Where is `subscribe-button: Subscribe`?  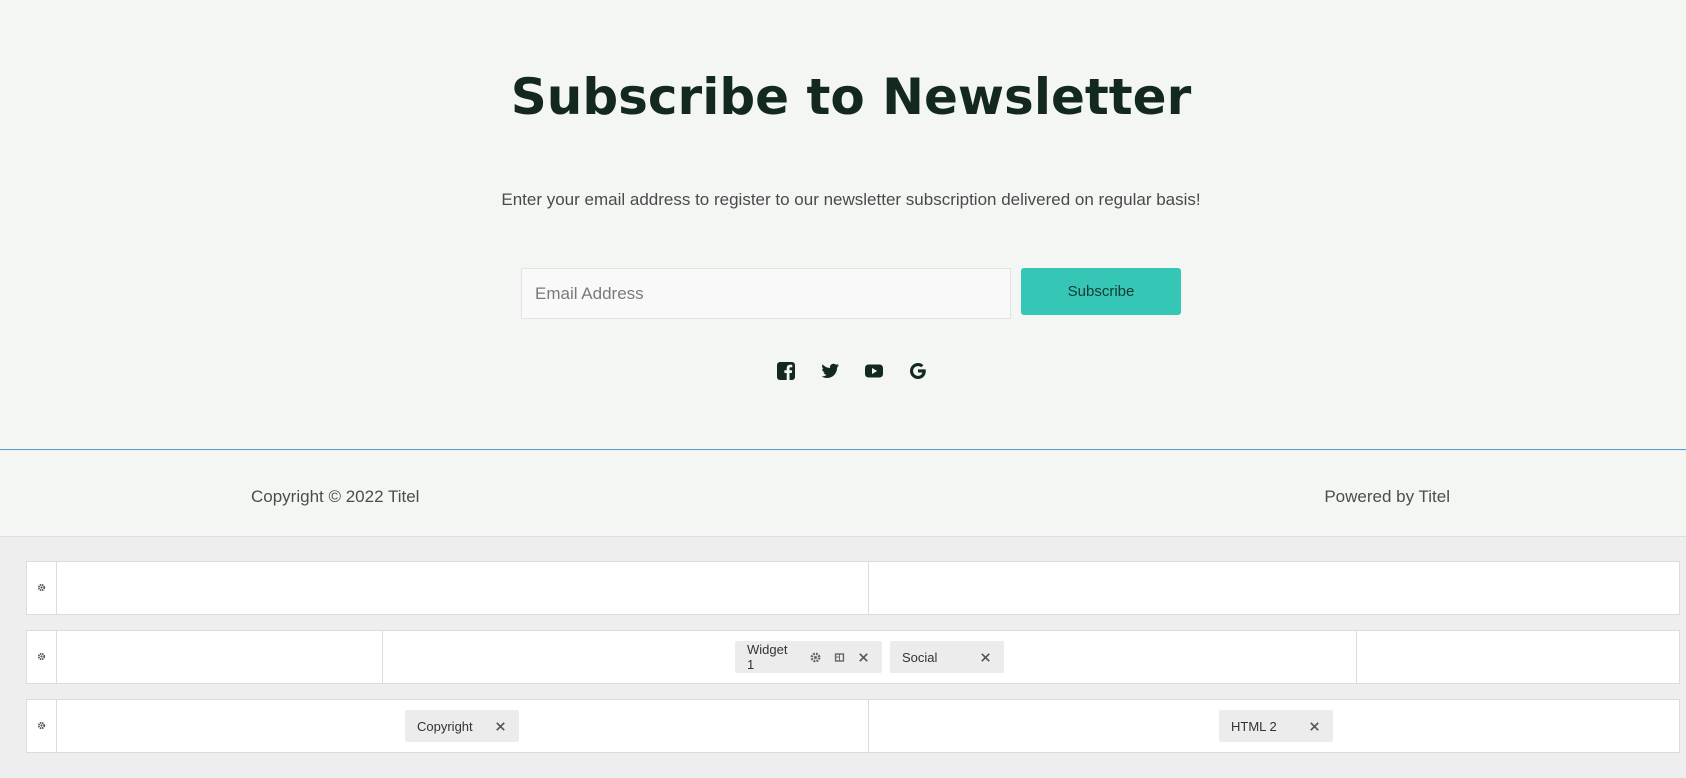 subscribe-button: Subscribe is located at coordinates (1101, 291).